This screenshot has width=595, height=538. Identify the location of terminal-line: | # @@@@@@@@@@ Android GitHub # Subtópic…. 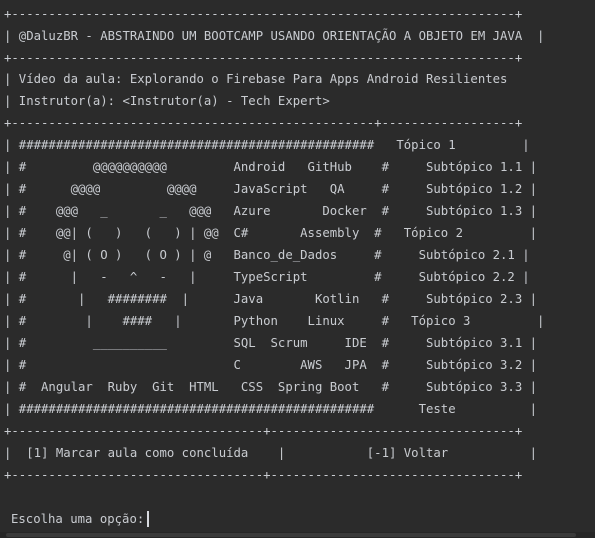
(271, 167).